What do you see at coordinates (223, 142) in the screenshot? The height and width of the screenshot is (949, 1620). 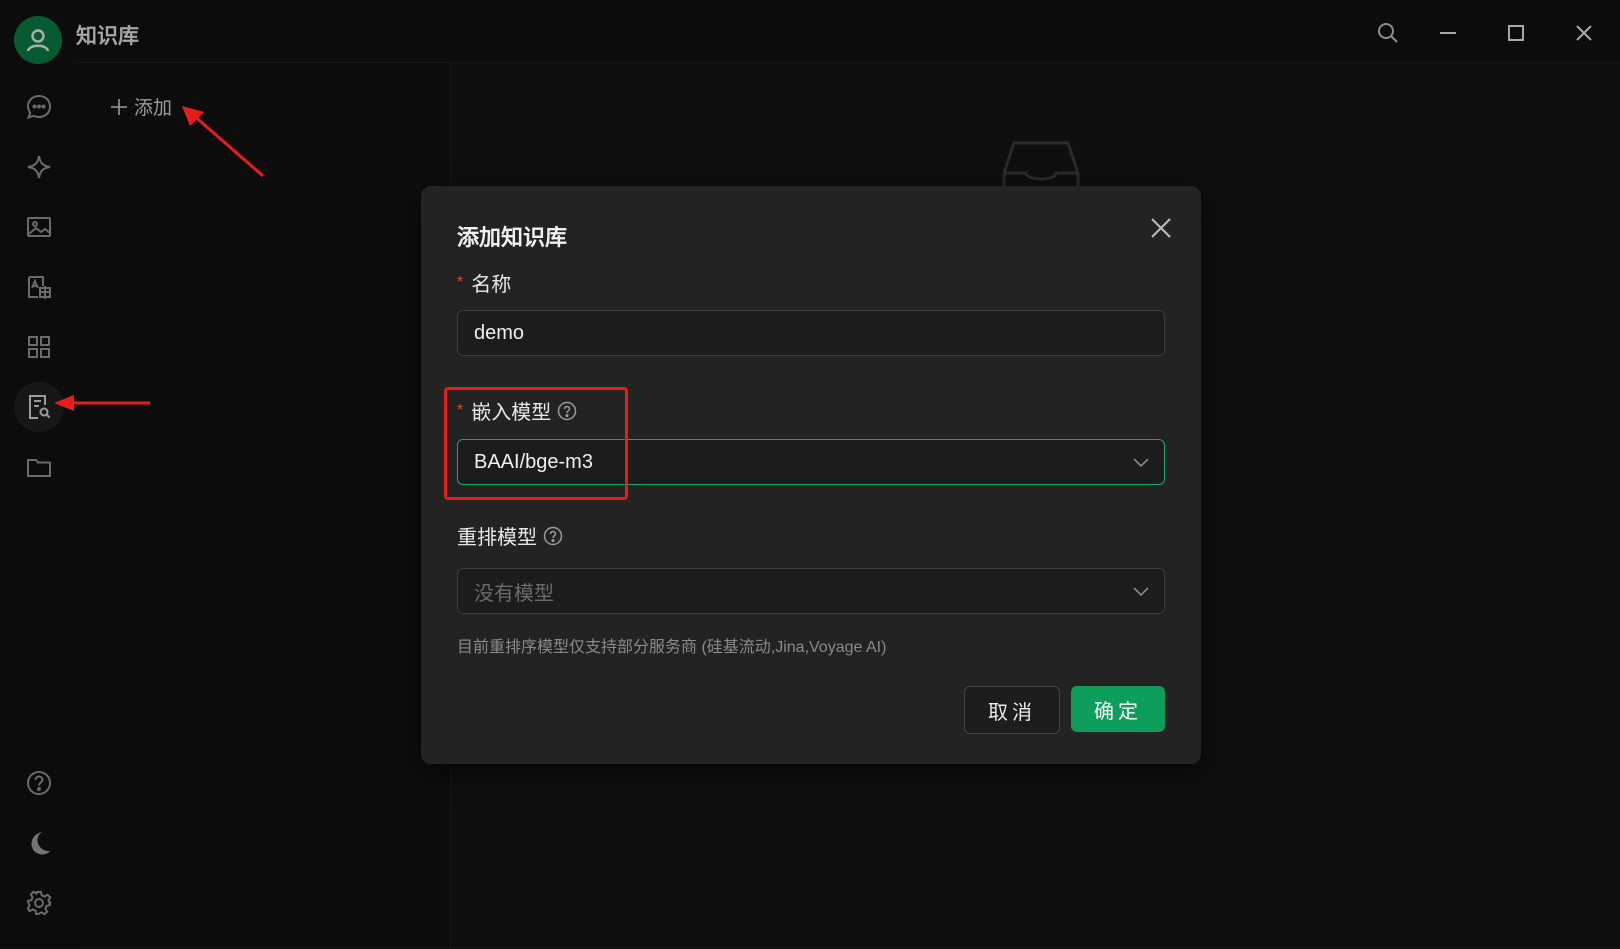 I see `annotation-arrow-add` at bounding box center [223, 142].